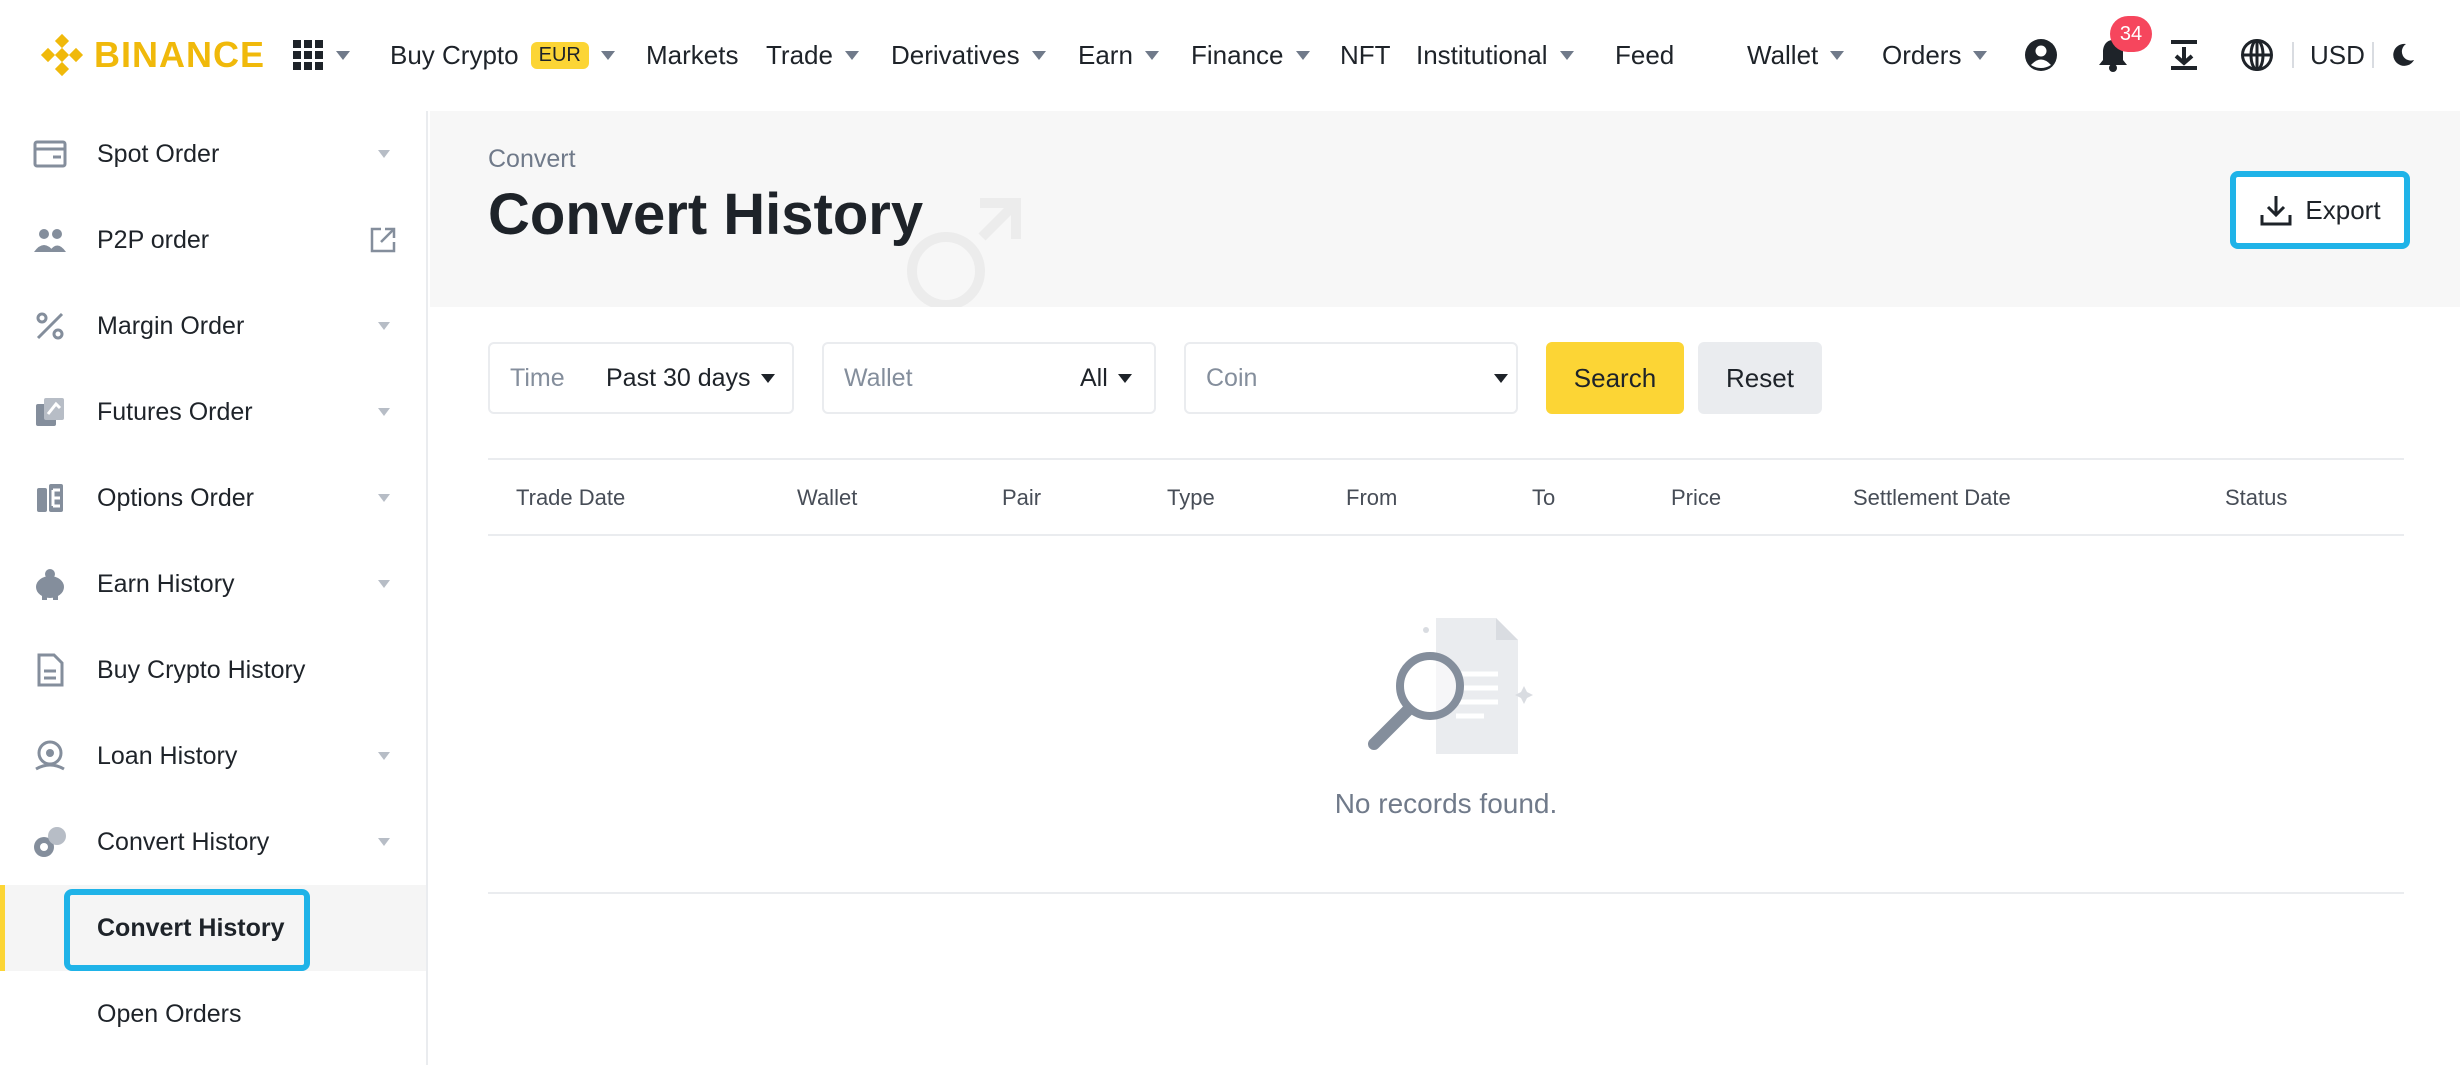 Image resolution: width=2460 pixels, height=1065 pixels. I want to click on nav-label: Wallet, so click(1783, 54).